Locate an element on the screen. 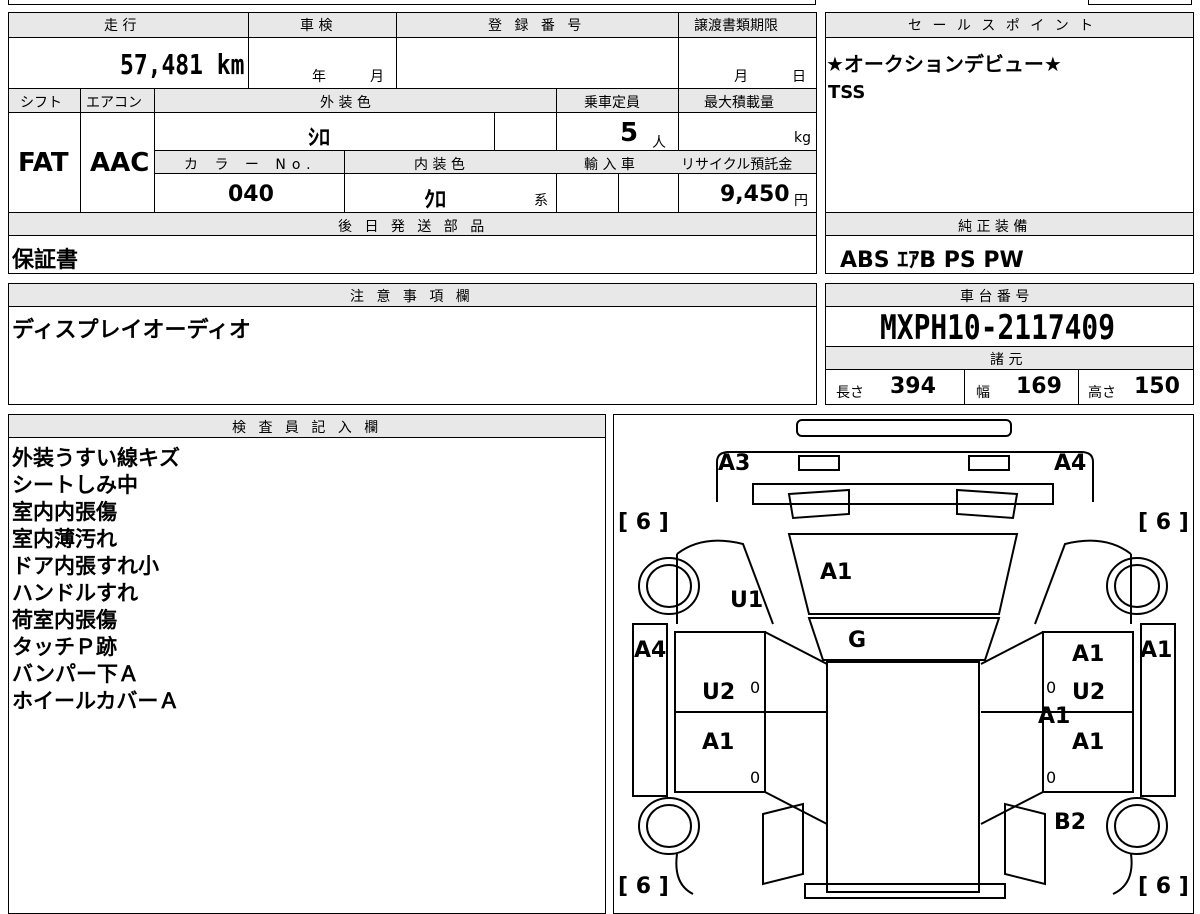  chassis-no-value: MXPH10-2117409 is located at coordinates (997, 328).